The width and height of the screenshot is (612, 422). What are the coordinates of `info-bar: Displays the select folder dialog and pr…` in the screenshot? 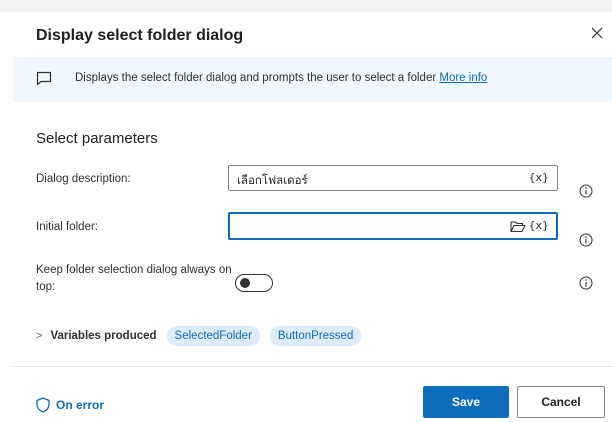 It's located at (312, 79).